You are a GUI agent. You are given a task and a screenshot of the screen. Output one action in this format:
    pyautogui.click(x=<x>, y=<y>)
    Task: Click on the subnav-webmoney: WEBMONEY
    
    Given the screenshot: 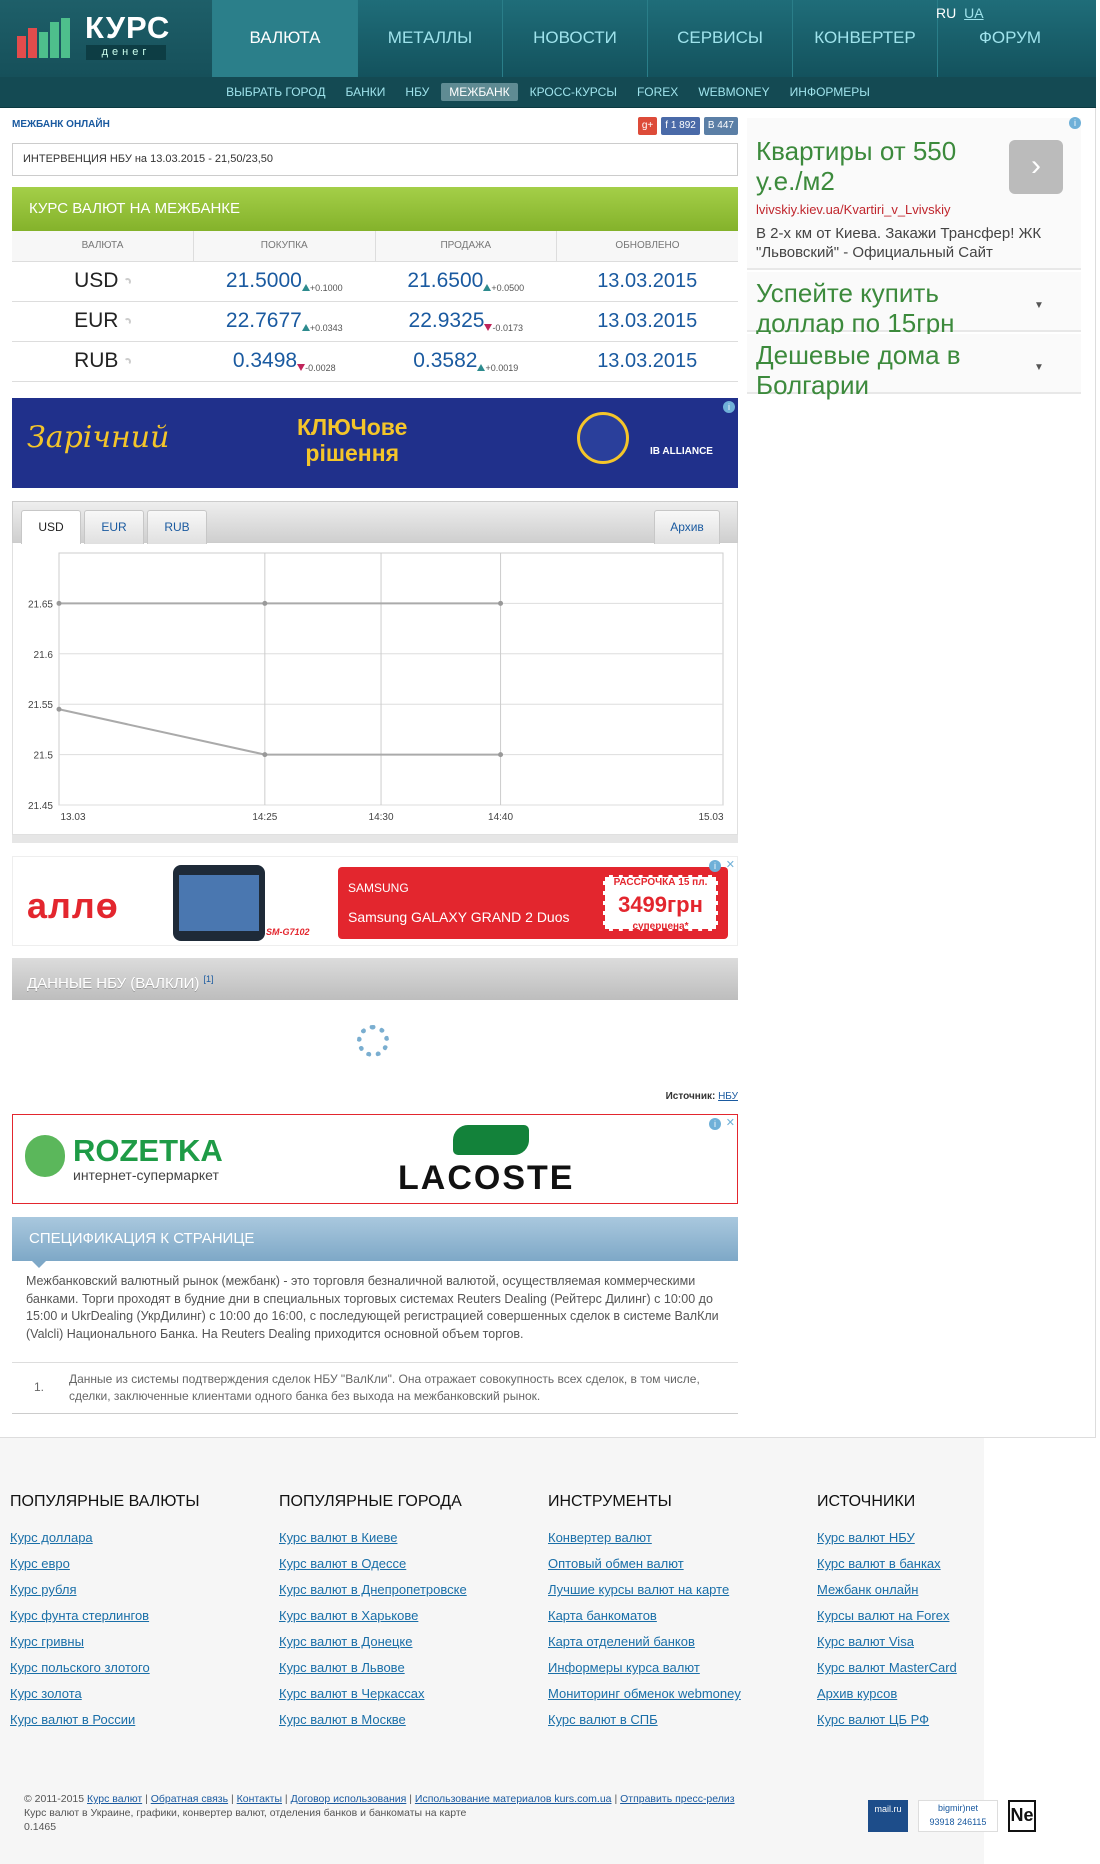 What is the action you would take?
    pyautogui.click(x=733, y=92)
    